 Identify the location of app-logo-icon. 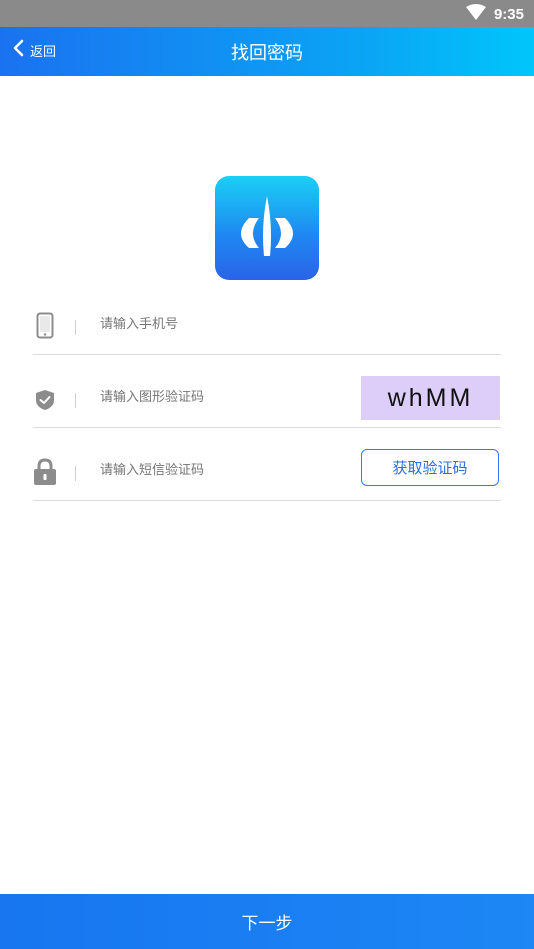
(267, 228).